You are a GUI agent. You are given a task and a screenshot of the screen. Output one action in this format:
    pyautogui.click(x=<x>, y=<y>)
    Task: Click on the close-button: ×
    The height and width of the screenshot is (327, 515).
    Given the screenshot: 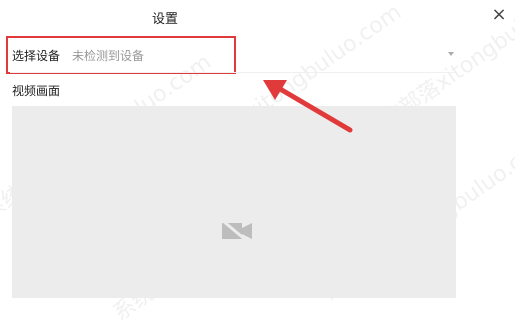 What is the action you would take?
    pyautogui.click(x=499, y=14)
    